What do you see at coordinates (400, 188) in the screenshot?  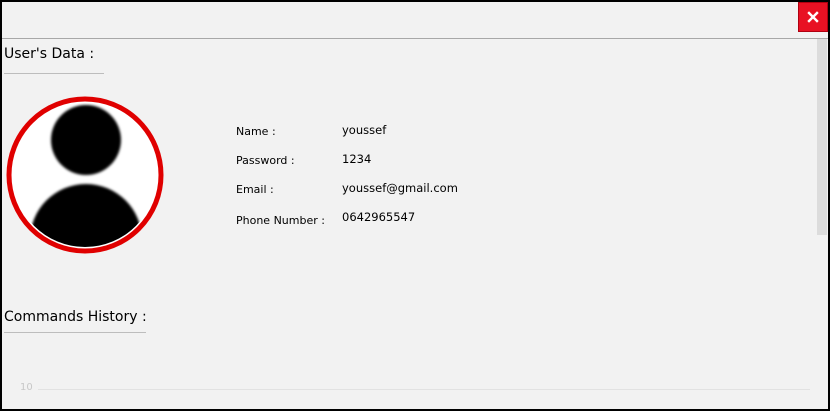 I see `email-value: youssef@gmail.com` at bounding box center [400, 188].